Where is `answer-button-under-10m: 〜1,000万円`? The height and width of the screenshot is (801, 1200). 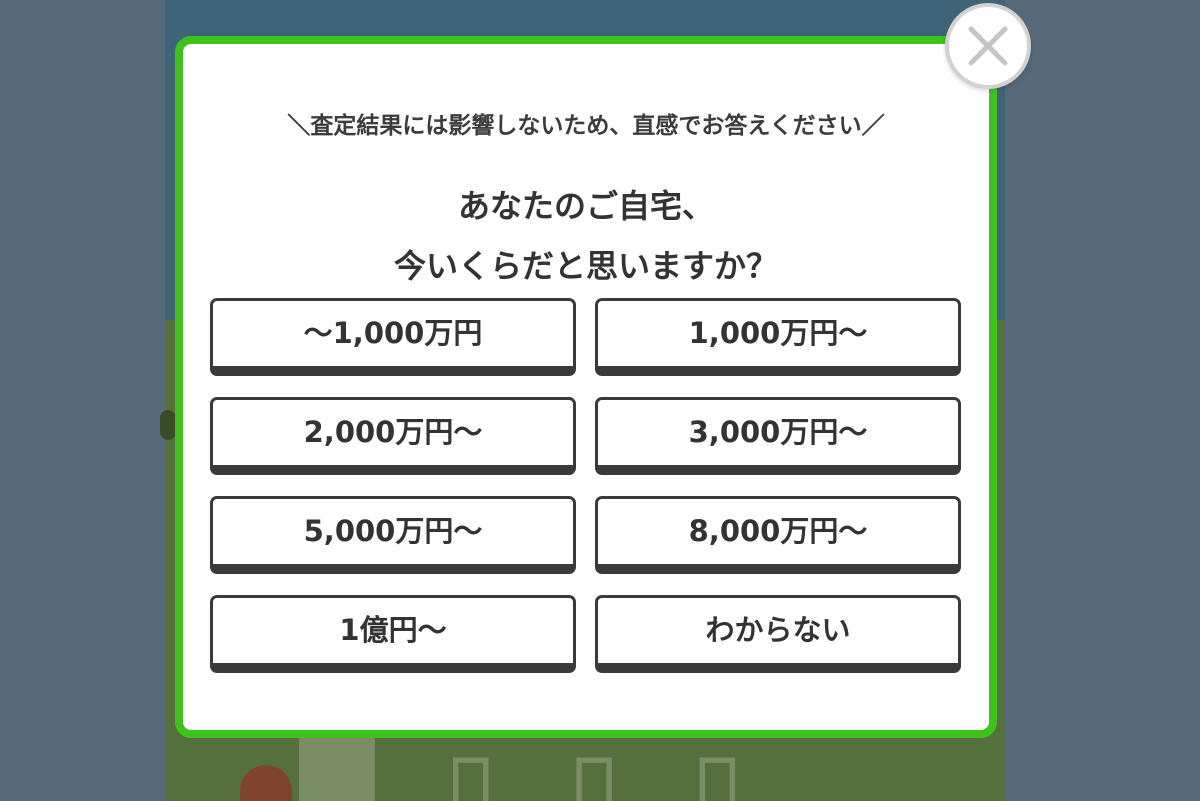
answer-button-under-10m: 〜1,000万円 is located at coordinates (393, 337).